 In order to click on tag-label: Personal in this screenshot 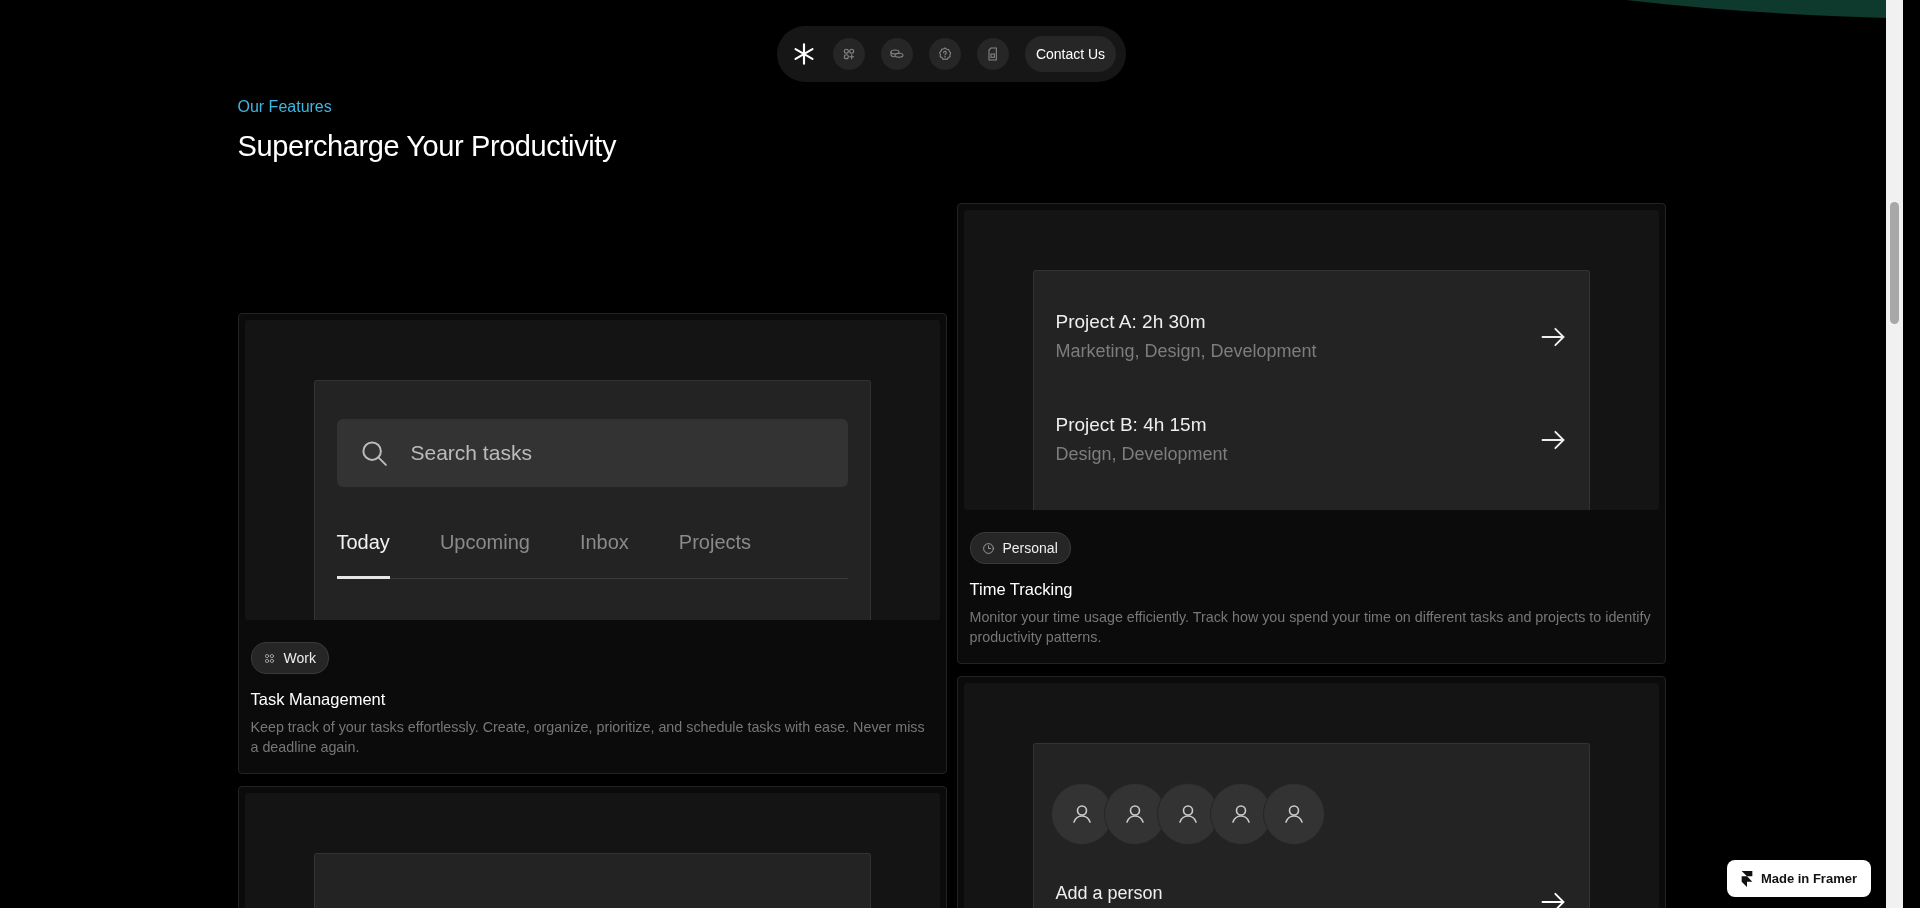, I will do `click(1030, 548)`.